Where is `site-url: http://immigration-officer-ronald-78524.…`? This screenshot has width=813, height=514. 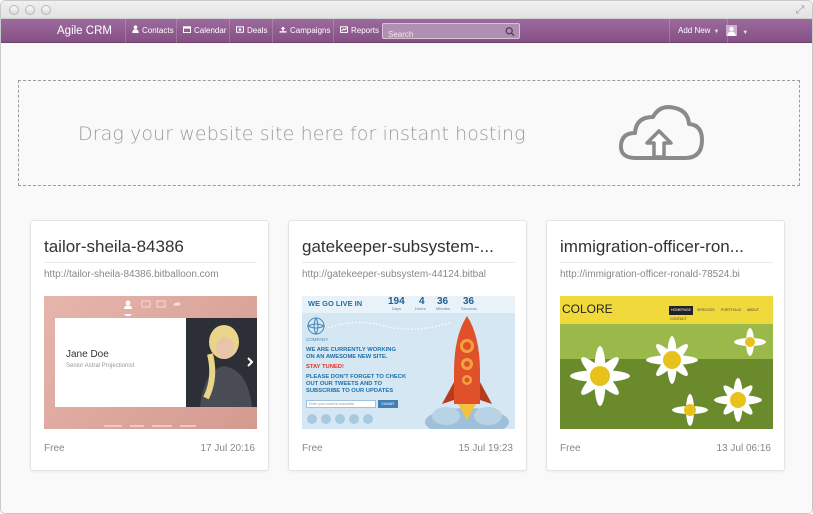 site-url: http://immigration-officer-ronald-78524.… is located at coordinates (666, 274).